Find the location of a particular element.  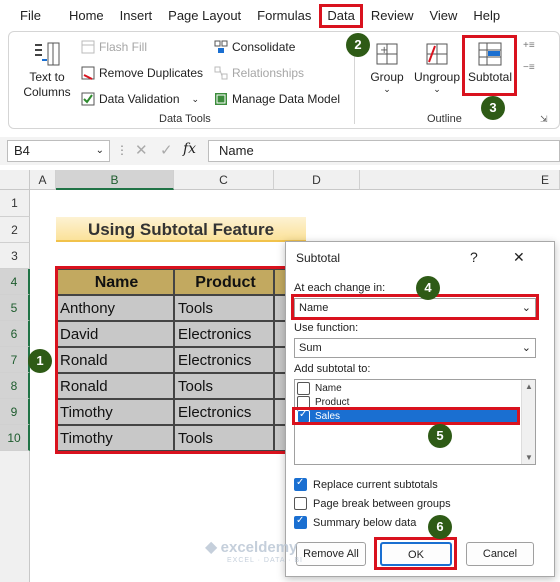

formula-bar: B4 ⌄ ⋮ ✕ ✓ fx Name is located at coordinates (280, 151).